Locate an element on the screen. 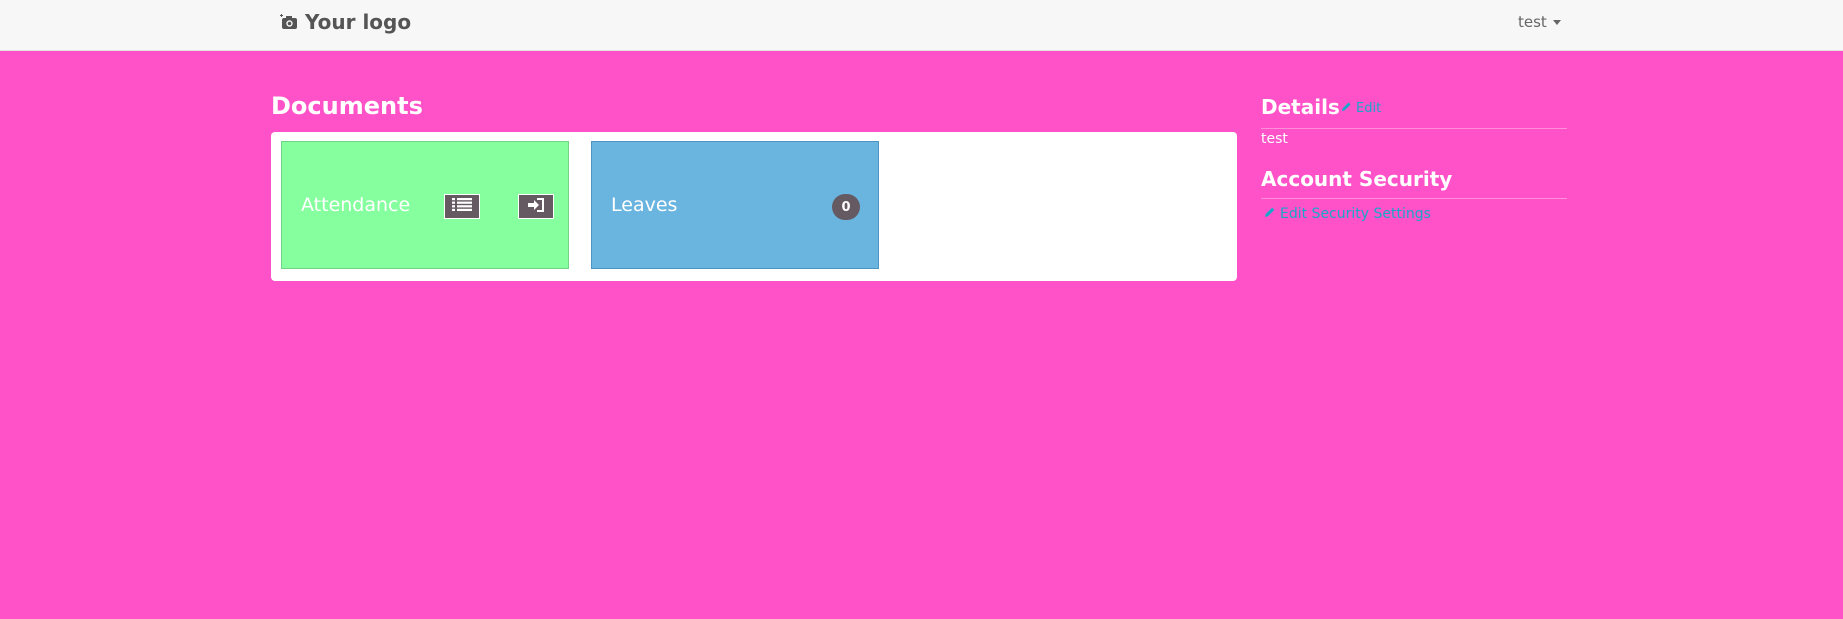  account-security-title: Account Security is located at coordinates (1357, 179).